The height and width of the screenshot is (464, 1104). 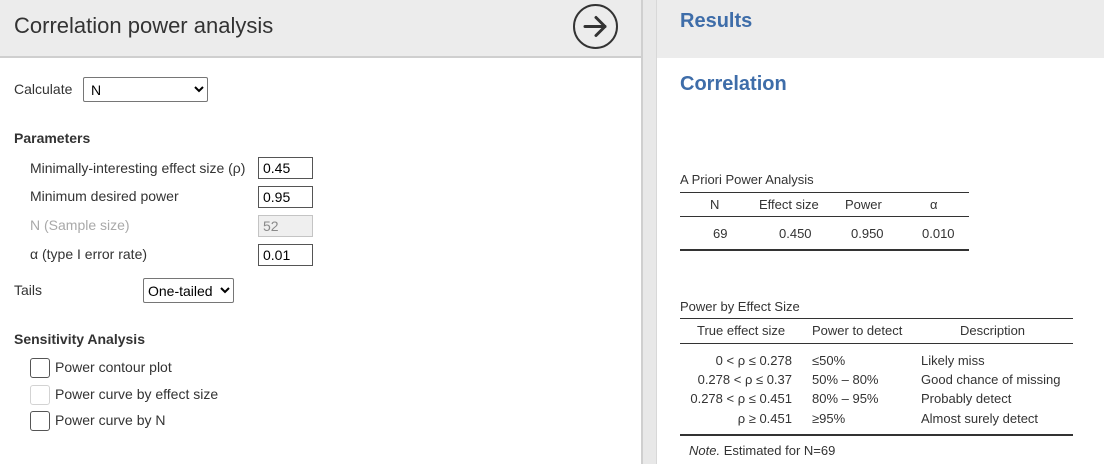 I want to click on power-curve-n-label: Power curve by N, so click(x=110, y=420).